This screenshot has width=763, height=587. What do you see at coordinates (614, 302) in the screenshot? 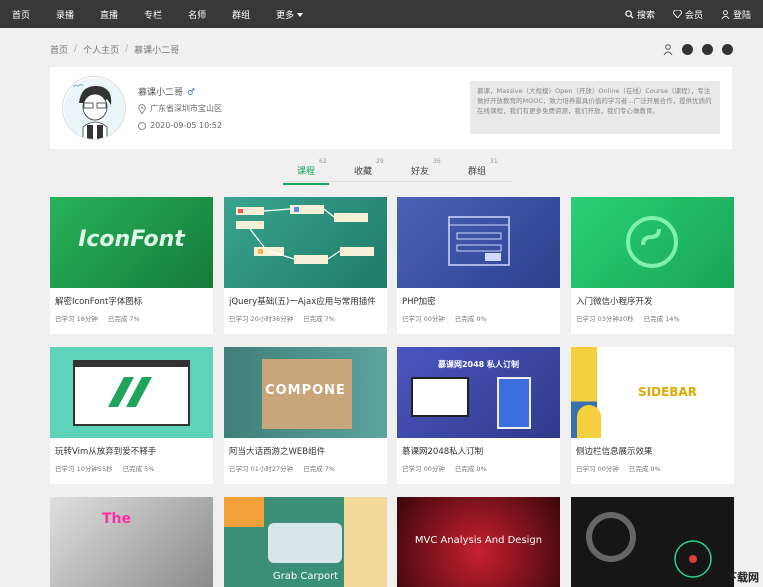
I see `course-title: 入门微信小程序开发` at bounding box center [614, 302].